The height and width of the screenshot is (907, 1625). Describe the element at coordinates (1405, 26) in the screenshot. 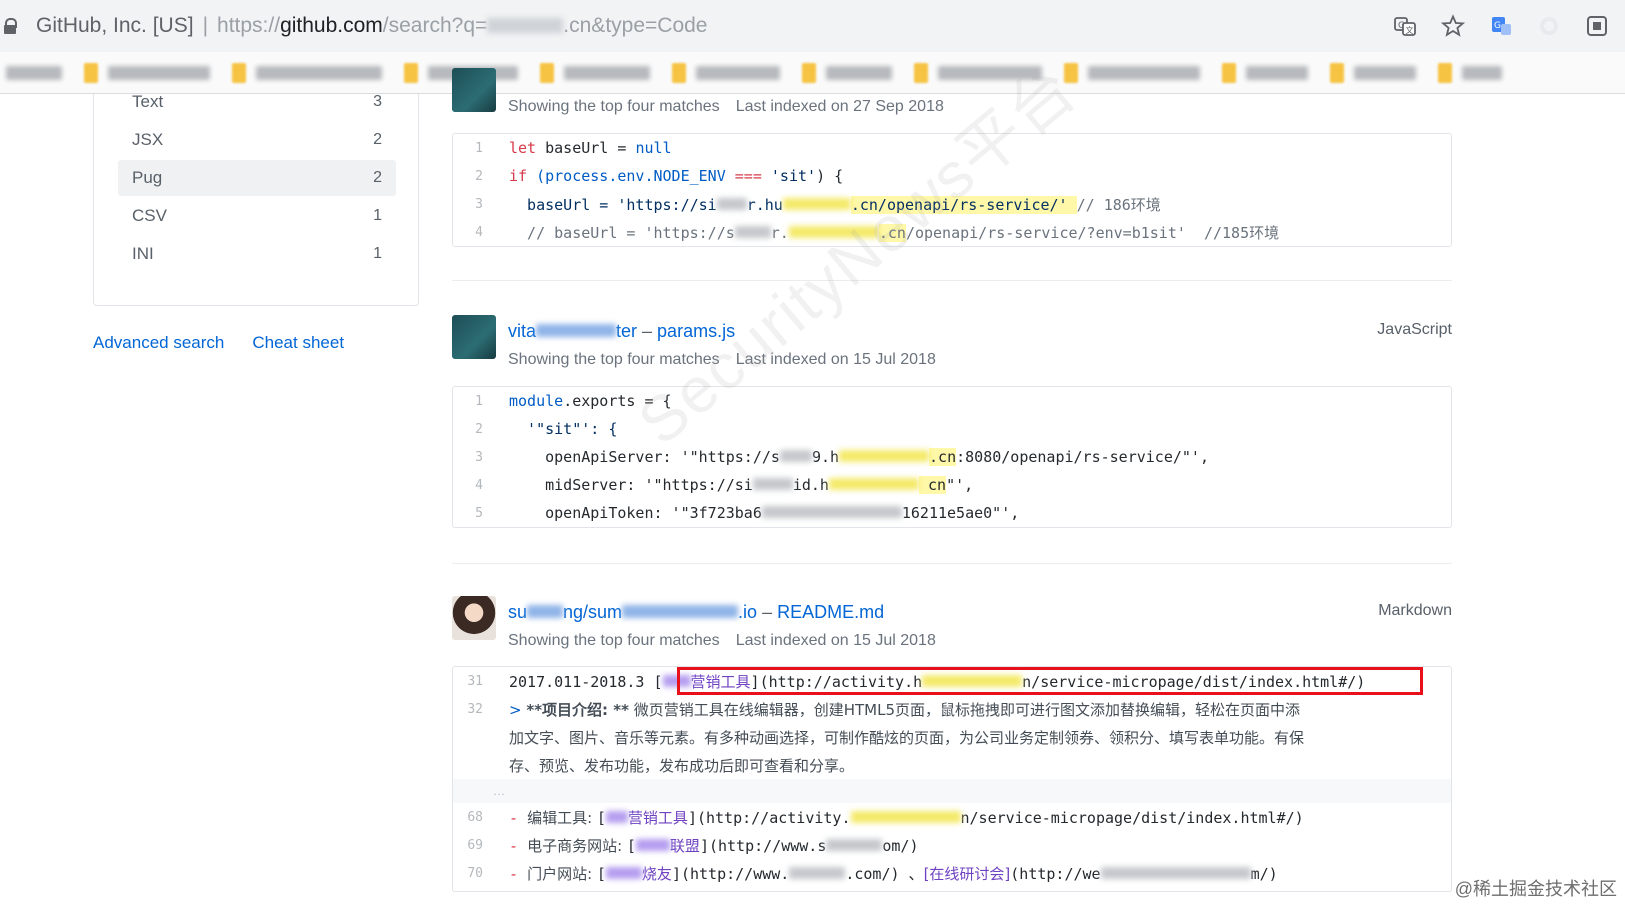

I see `translate-icon: G文` at that location.